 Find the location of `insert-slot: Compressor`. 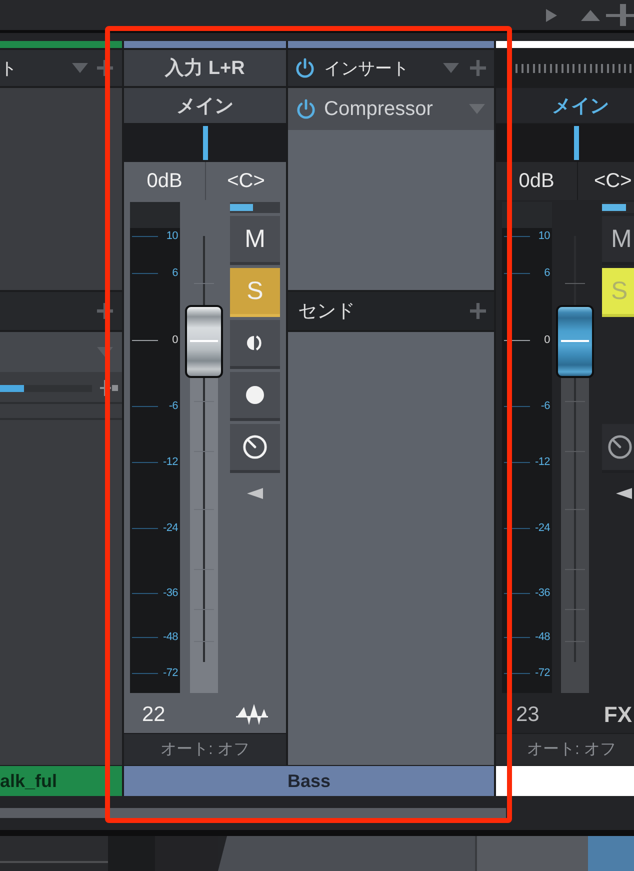

insert-slot: Compressor is located at coordinates (391, 109).